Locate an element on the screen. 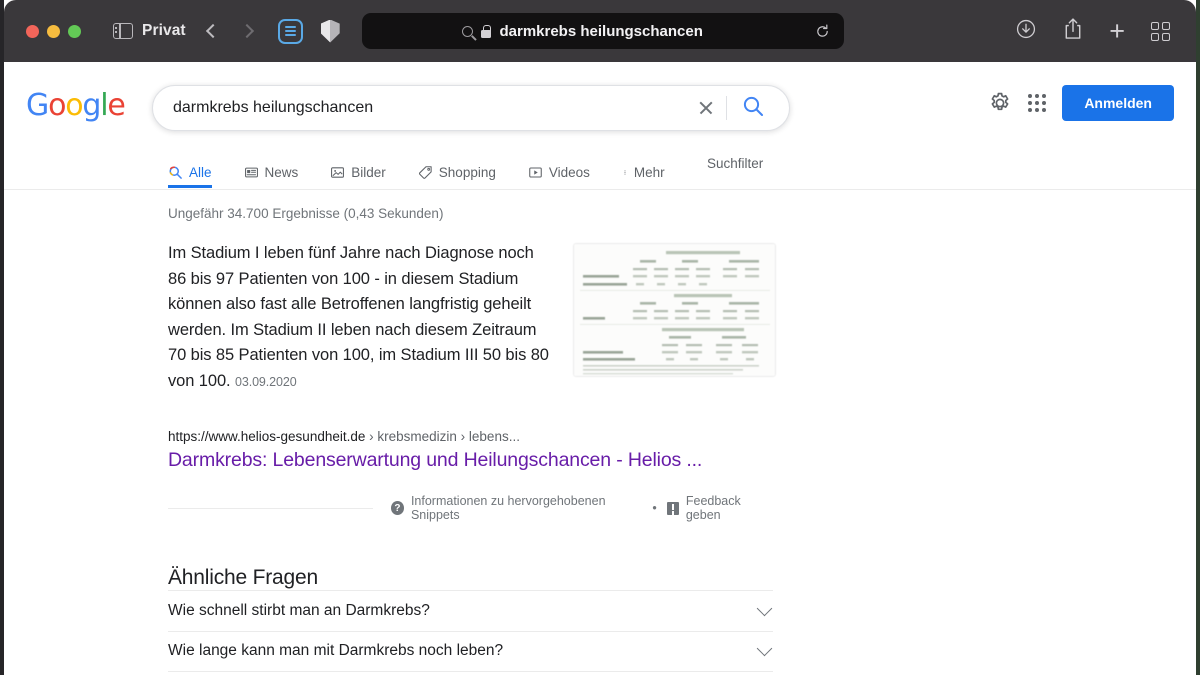 The image size is (1200, 675). checklist-extension-icon is located at coordinates (290, 31).